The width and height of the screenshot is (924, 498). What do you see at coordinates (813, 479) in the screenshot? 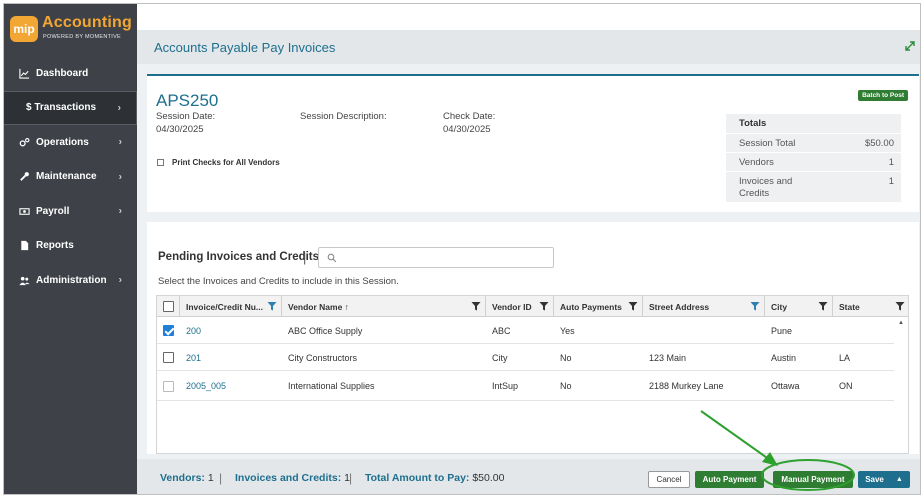
I see `manual-payment-button: Manual Payment` at bounding box center [813, 479].